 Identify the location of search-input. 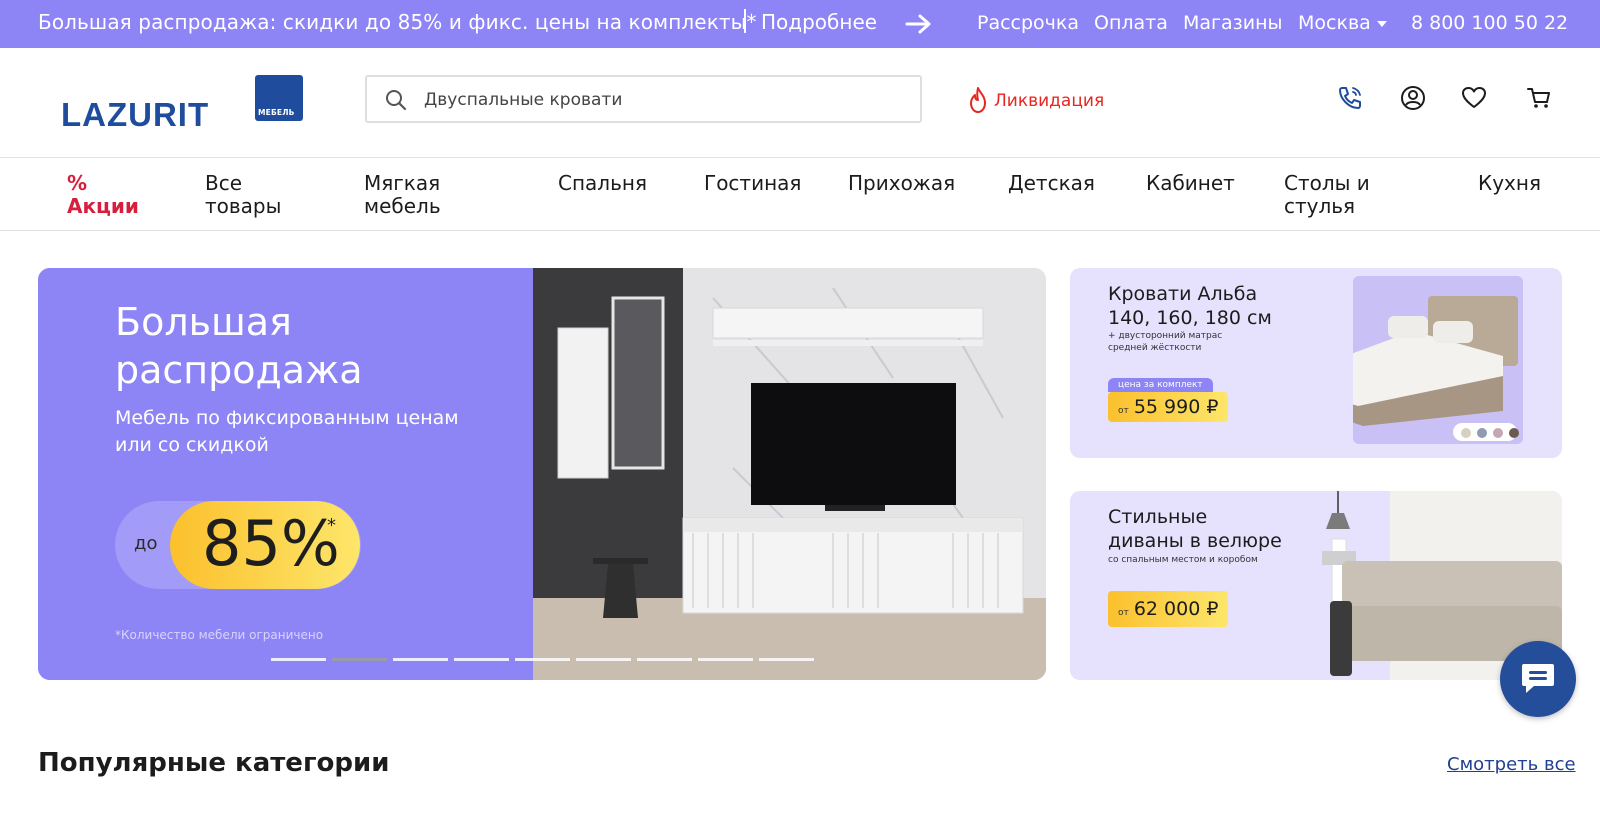
(664, 100).